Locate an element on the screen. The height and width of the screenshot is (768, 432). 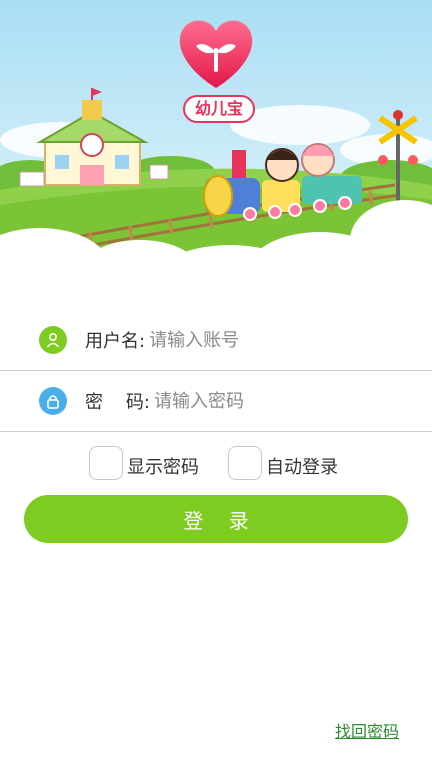
password-row: 密 码: is located at coordinates (216, 401).